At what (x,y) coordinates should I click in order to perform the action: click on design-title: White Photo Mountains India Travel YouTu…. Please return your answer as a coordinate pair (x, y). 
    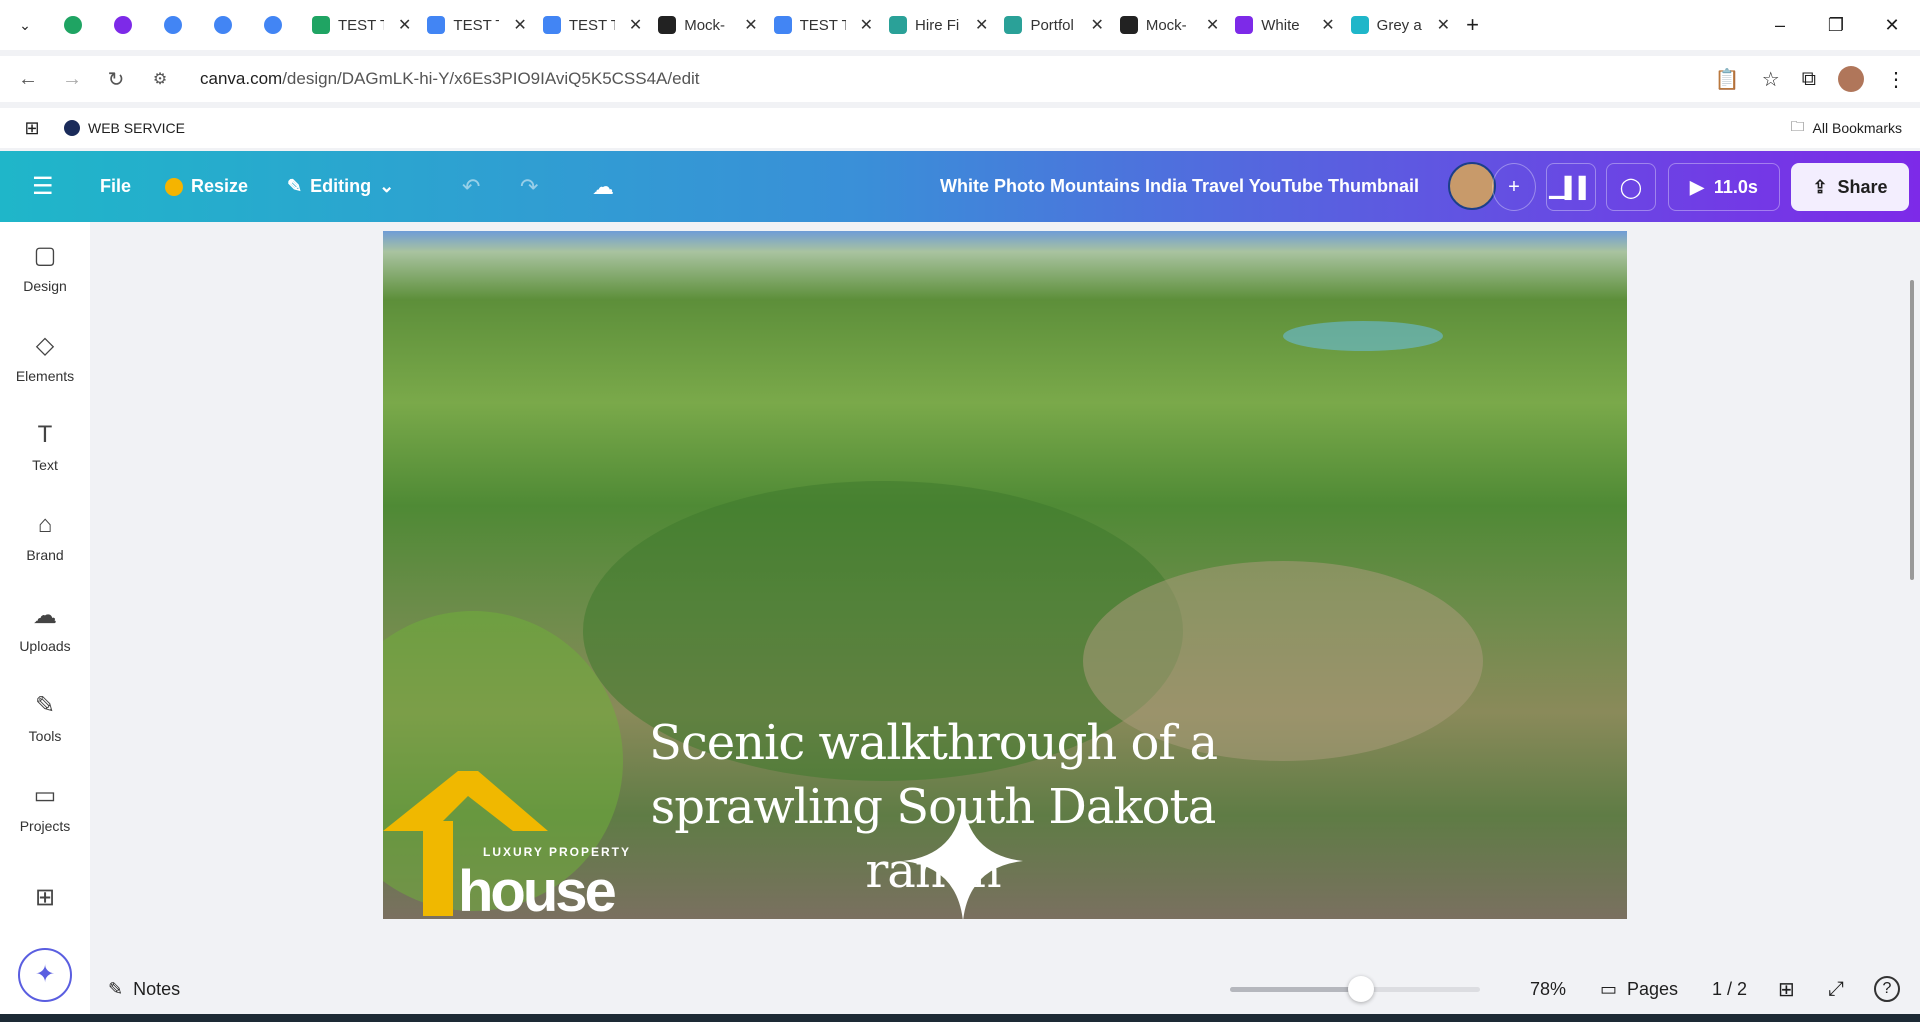
    Looking at the image, I should click on (1179, 186).